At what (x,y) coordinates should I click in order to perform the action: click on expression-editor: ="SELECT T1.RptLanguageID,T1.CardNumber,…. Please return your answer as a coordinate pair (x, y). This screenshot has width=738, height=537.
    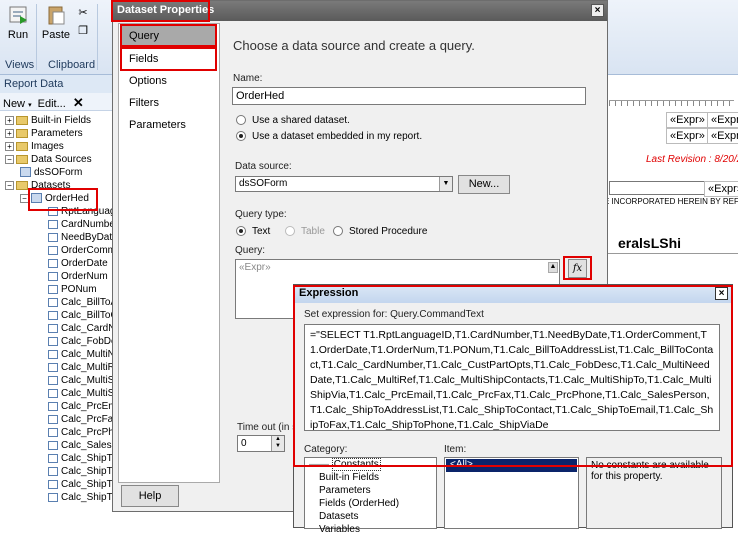
    Looking at the image, I should click on (512, 377).